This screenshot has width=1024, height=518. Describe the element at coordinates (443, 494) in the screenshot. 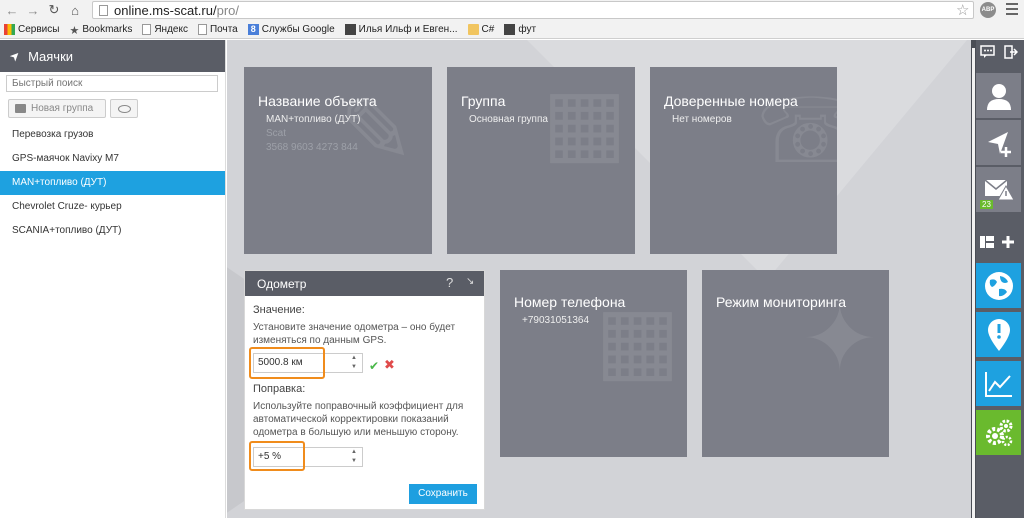

I see `save-button: Сохранить` at that location.